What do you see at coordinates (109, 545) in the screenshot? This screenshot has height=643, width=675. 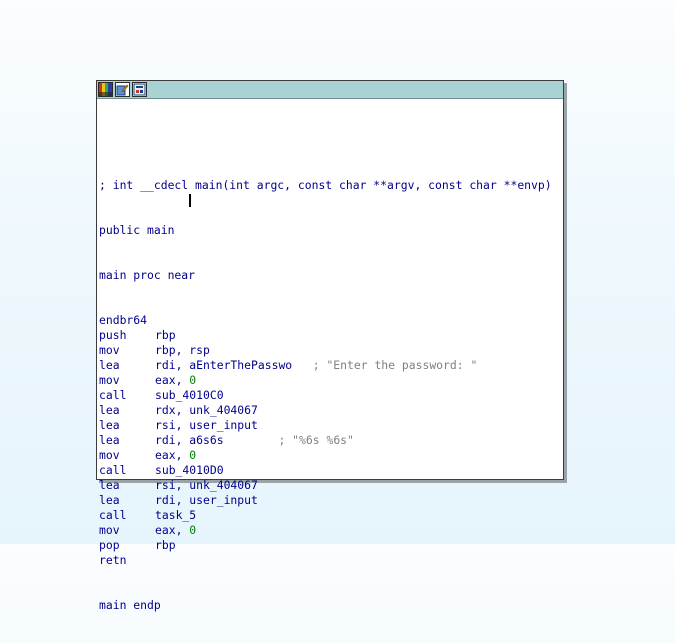 I see `instruction-mnemonic: pop` at bounding box center [109, 545].